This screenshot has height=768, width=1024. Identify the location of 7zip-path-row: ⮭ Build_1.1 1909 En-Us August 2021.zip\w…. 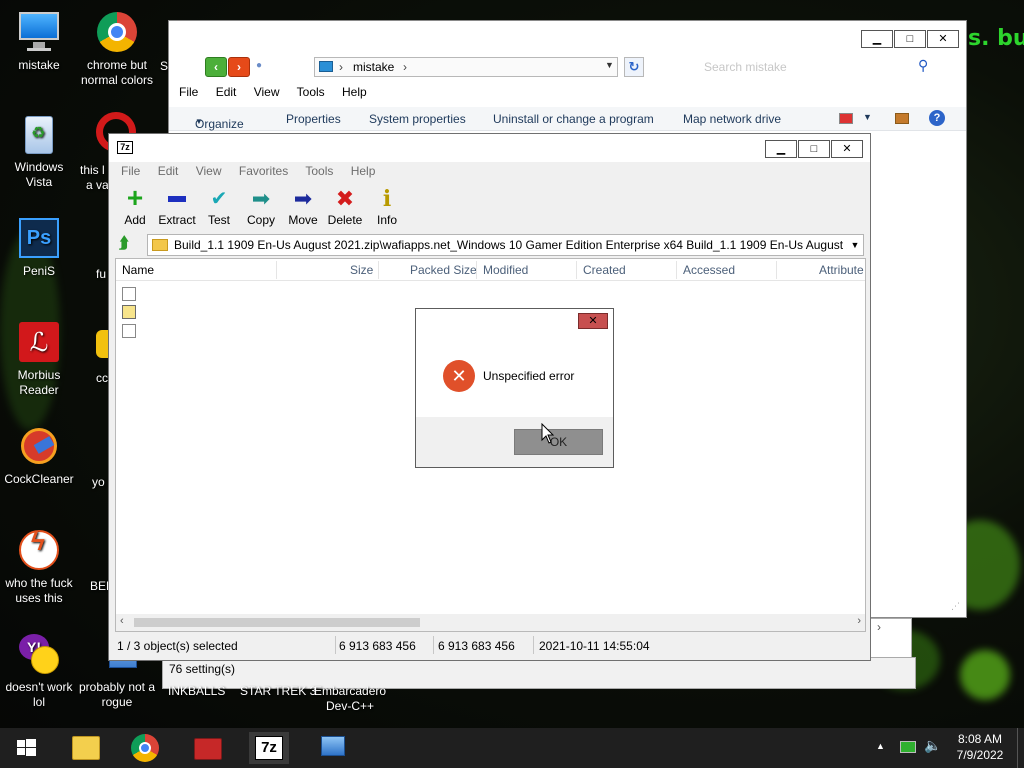
(491, 245).